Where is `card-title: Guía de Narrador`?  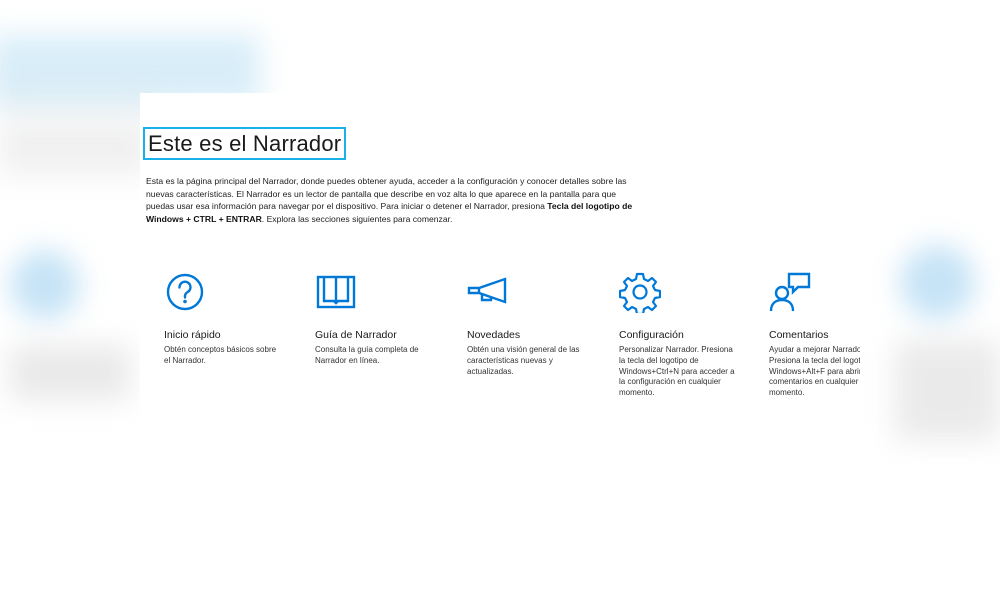
card-title: Guía de Narrador is located at coordinates (356, 335).